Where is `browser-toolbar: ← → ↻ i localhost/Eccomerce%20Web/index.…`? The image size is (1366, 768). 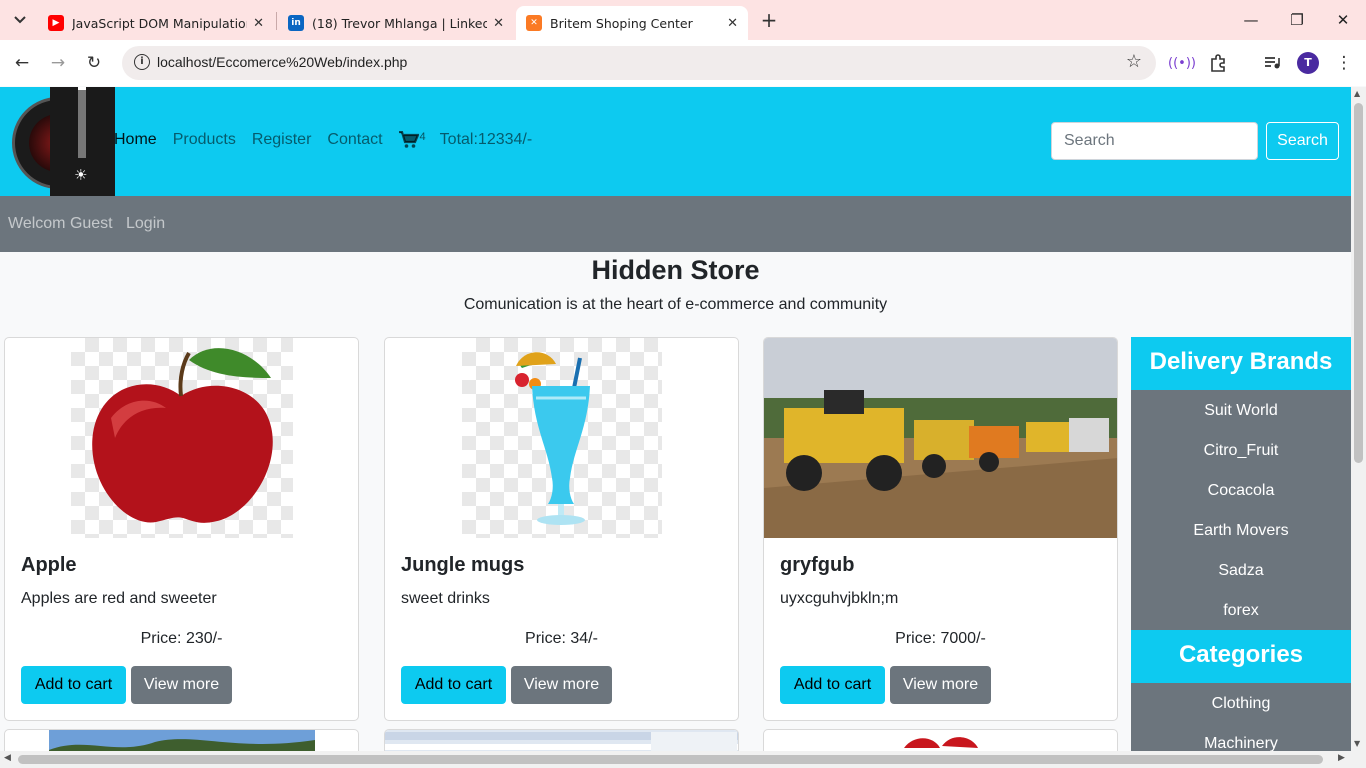
browser-toolbar: ← → ↻ i localhost/Eccomerce%20Web/index.… is located at coordinates (683, 63).